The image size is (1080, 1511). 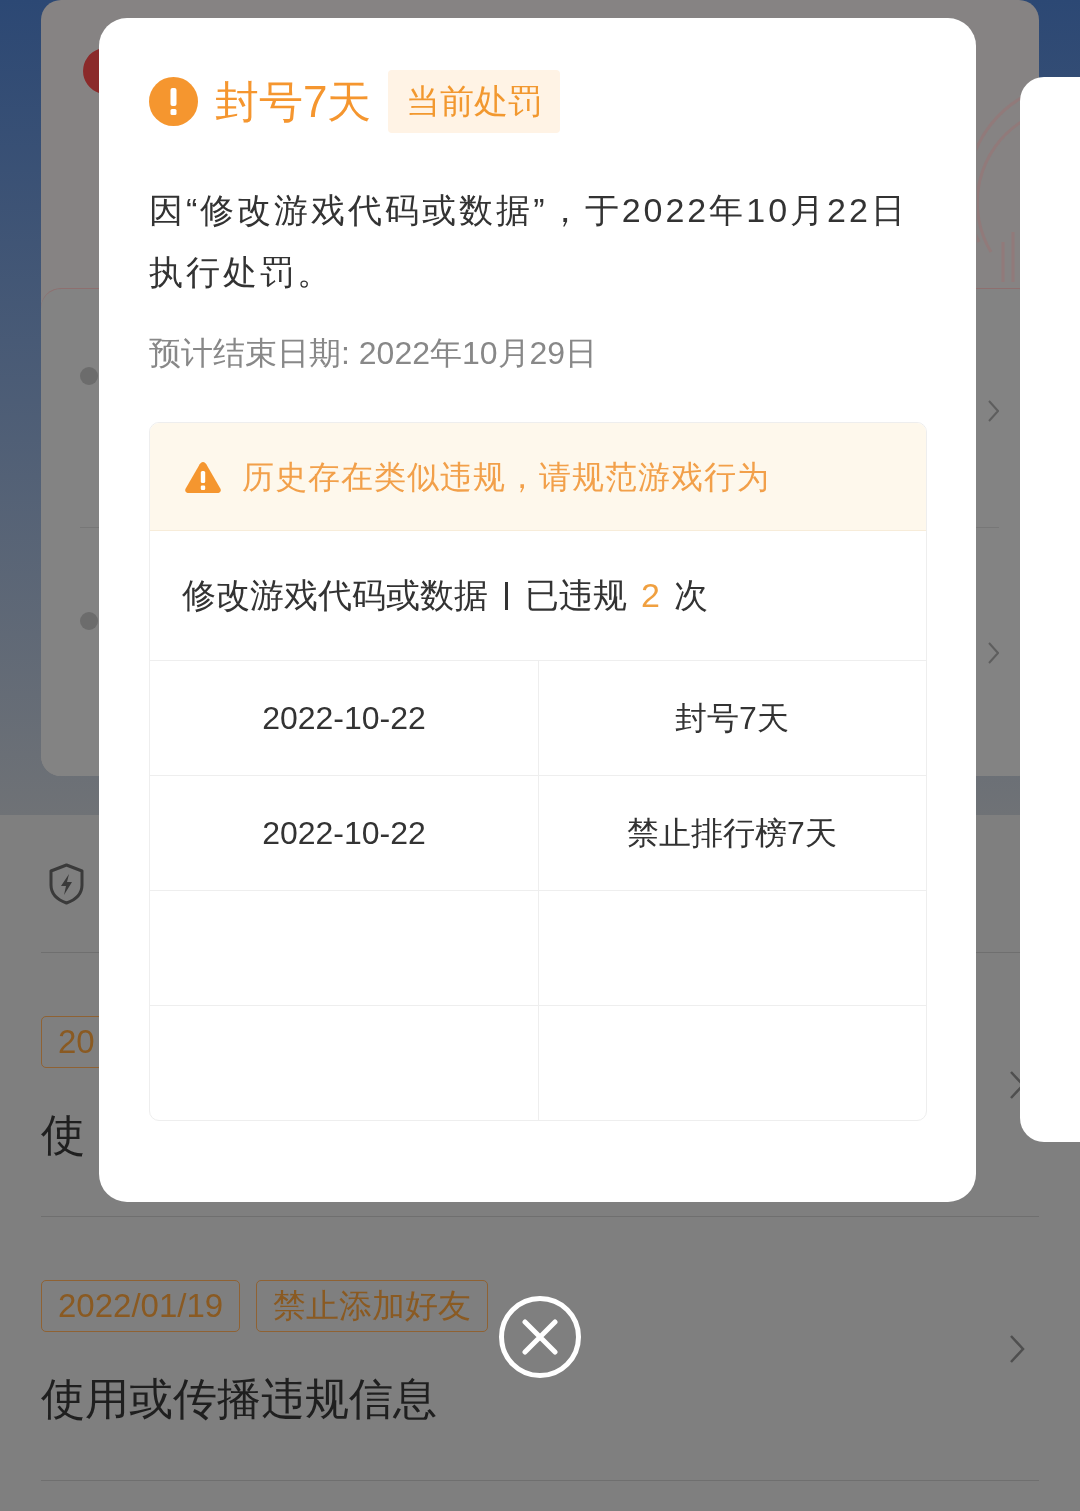 What do you see at coordinates (372, 1306) in the screenshot?
I see `penalty-tag: 禁止添加好友` at bounding box center [372, 1306].